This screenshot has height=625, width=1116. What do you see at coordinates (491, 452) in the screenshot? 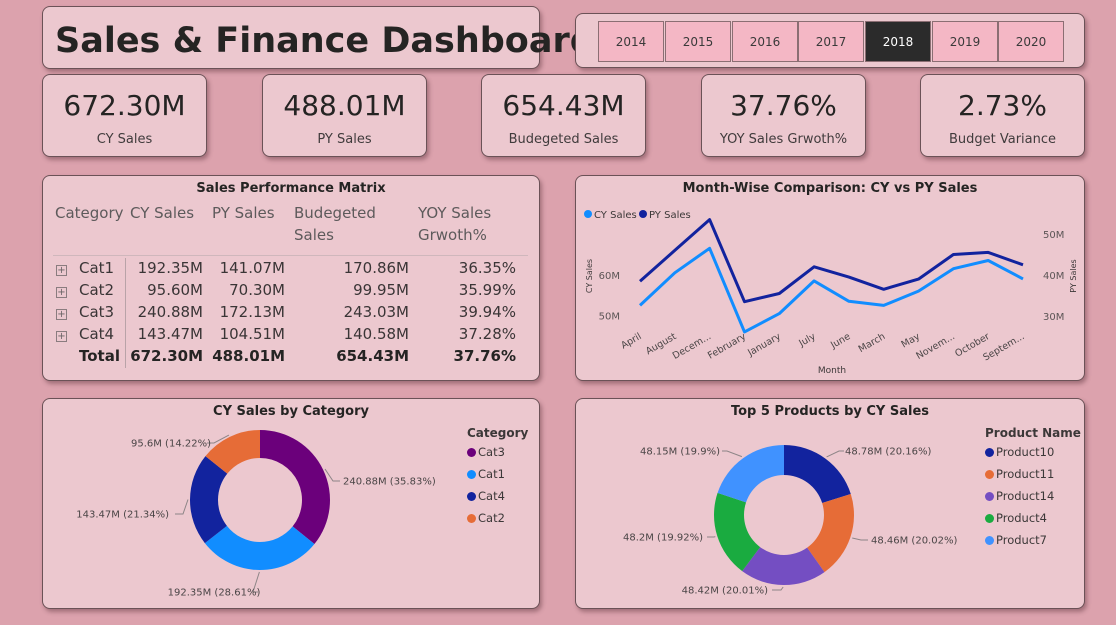
I see `legend-label: Cat3` at bounding box center [491, 452].